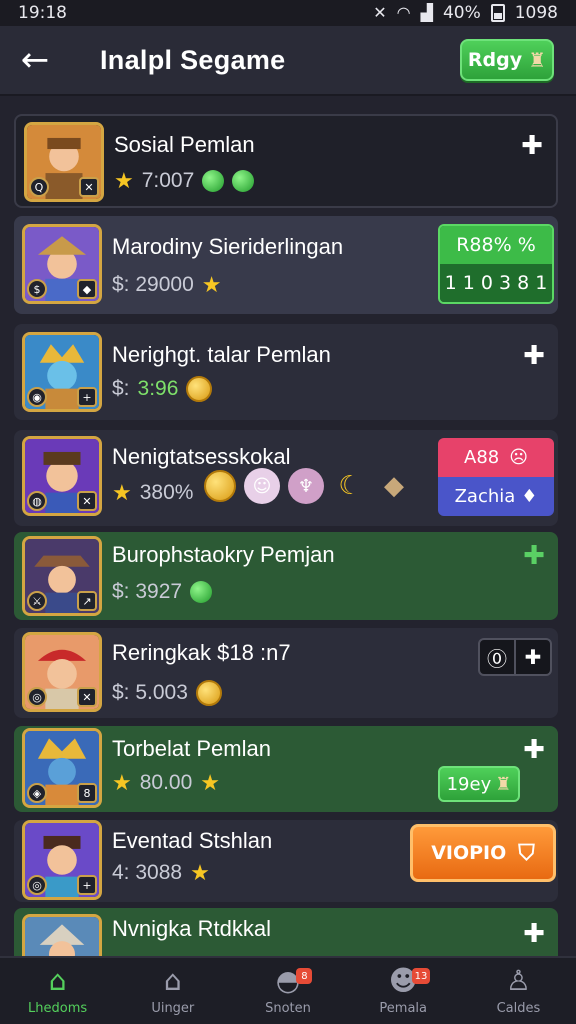 Image resolution: width=576 pixels, height=1024 pixels. Describe the element at coordinates (192, 840) in the screenshot. I see `row-title: Eventad Stshlan` at that location.